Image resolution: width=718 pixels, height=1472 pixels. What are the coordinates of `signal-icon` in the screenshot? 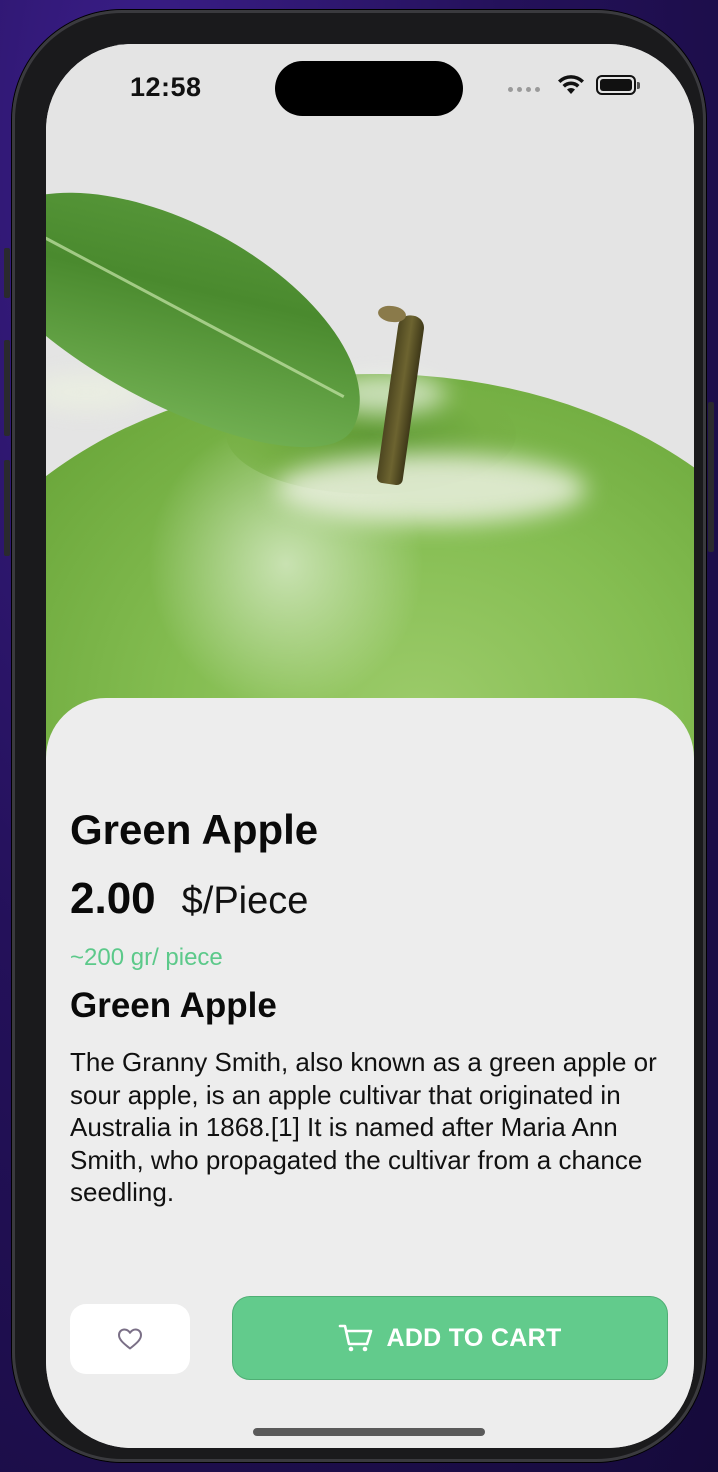 It's located at (524, 85).